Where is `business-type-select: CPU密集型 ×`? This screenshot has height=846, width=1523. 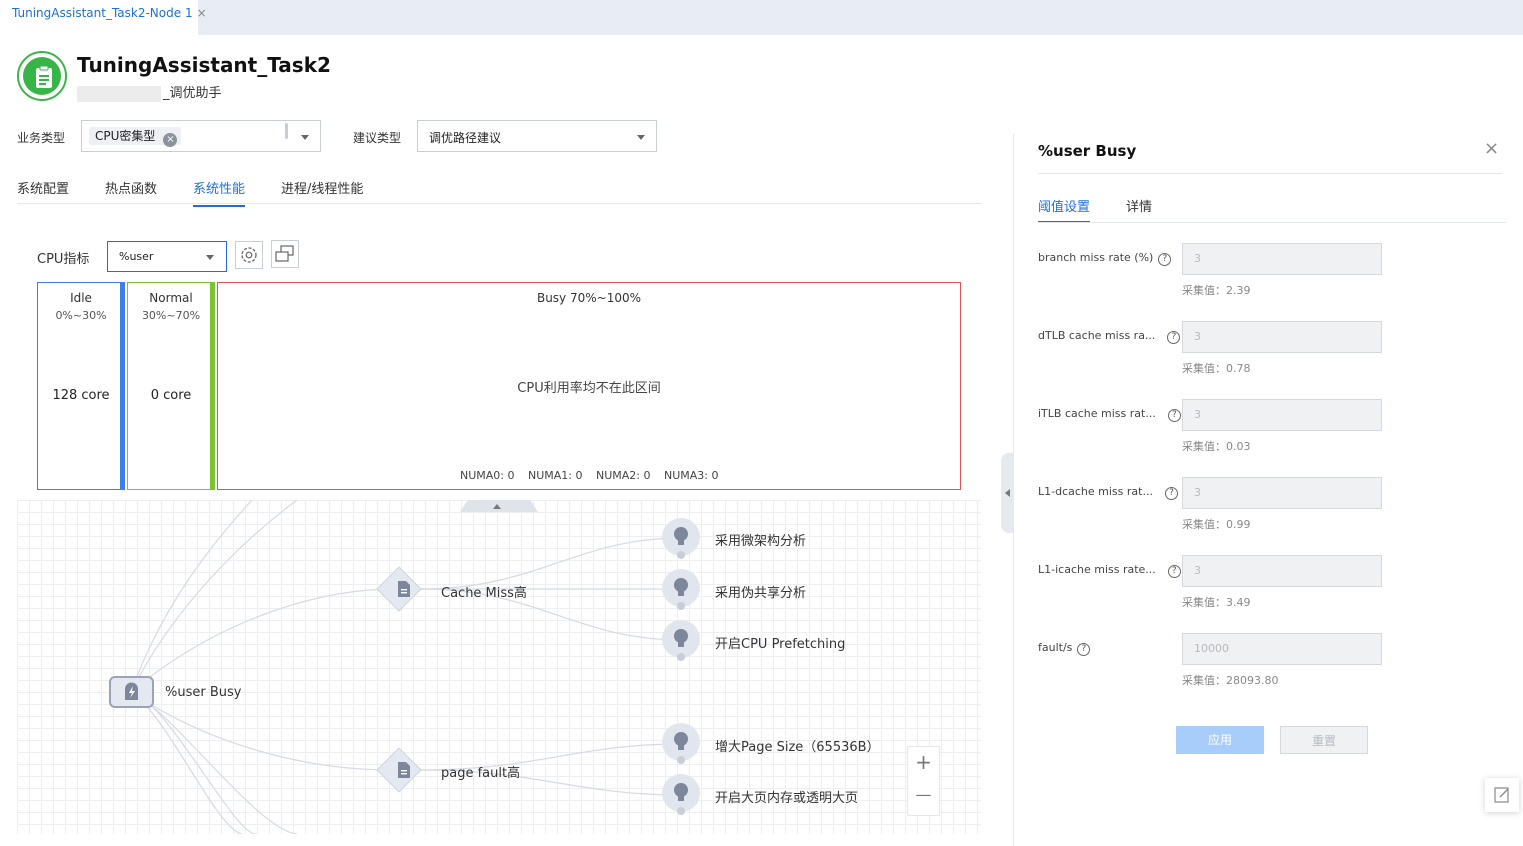 business-type-select: CPU密集型 × is located at coordinates (201, 136).